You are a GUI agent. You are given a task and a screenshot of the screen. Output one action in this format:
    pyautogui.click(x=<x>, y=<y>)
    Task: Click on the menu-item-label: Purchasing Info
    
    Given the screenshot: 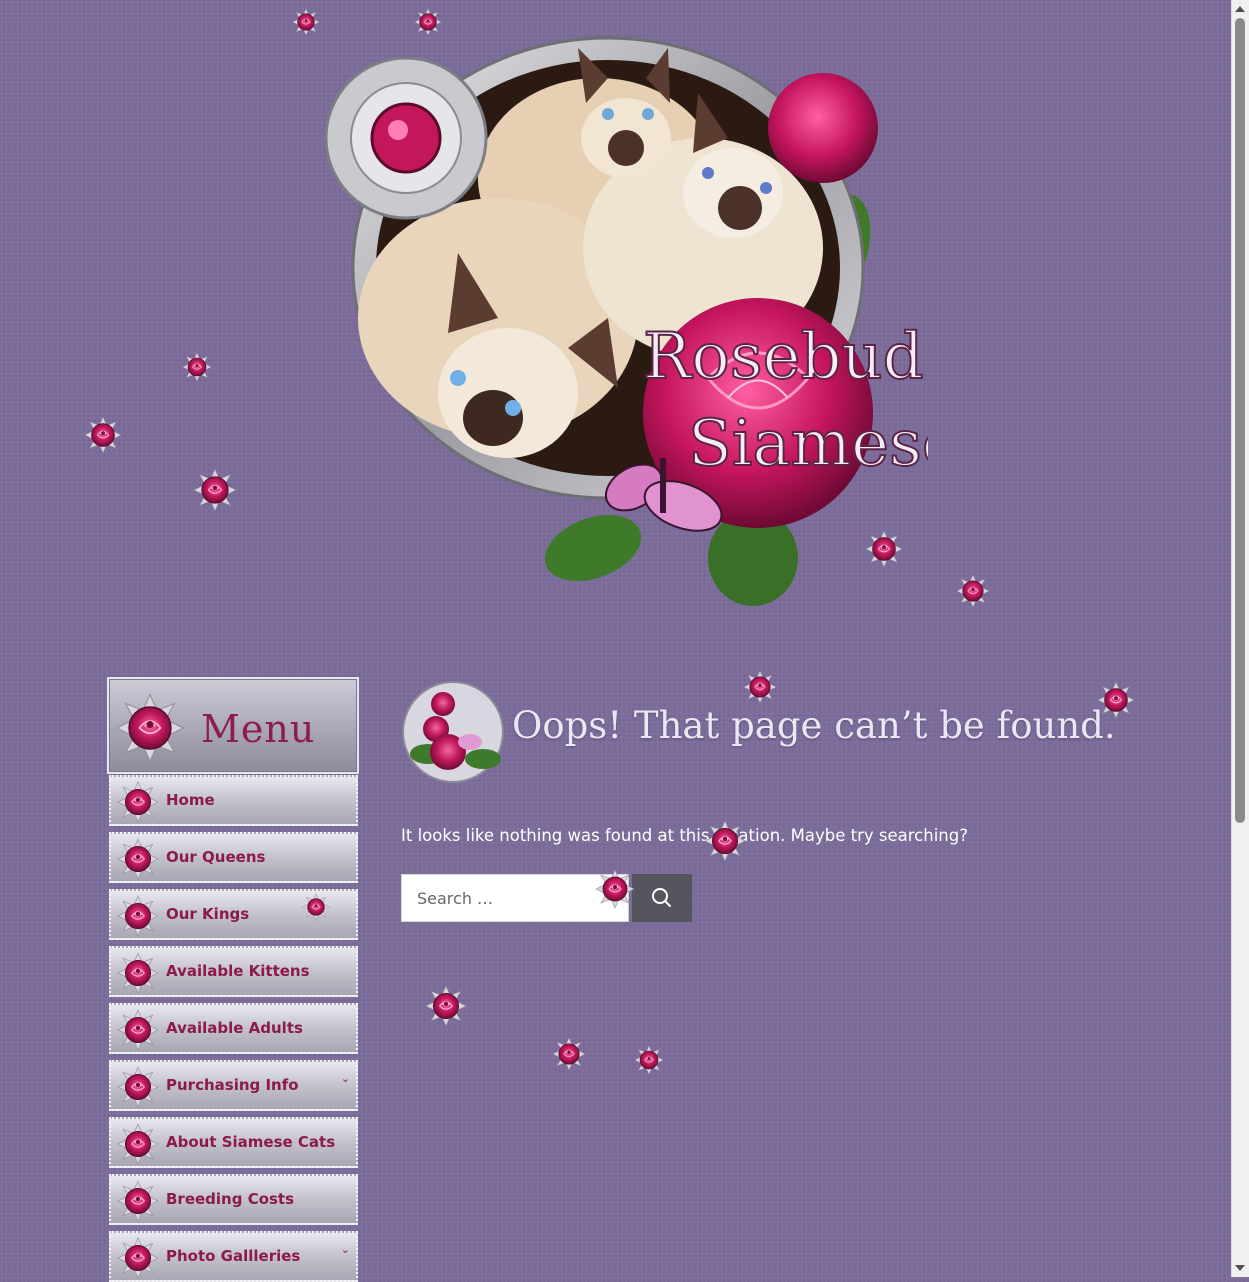 What is the action you would take?
    pyautogui.click(x=232, y=1085)
    